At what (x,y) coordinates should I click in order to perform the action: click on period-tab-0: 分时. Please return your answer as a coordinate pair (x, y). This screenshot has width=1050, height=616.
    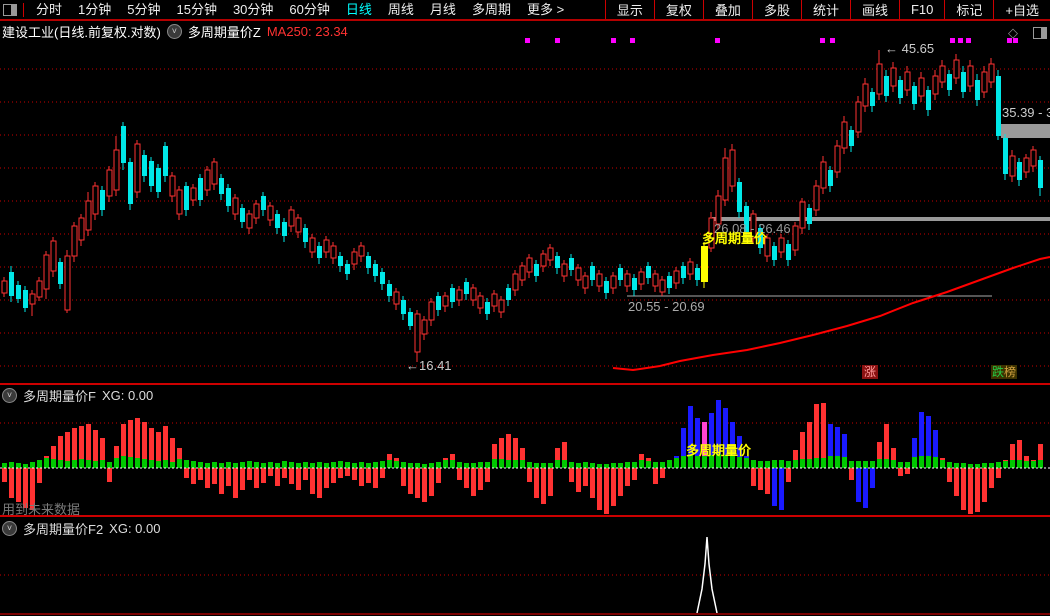
    Looking at the image, I should click on (49, 9).